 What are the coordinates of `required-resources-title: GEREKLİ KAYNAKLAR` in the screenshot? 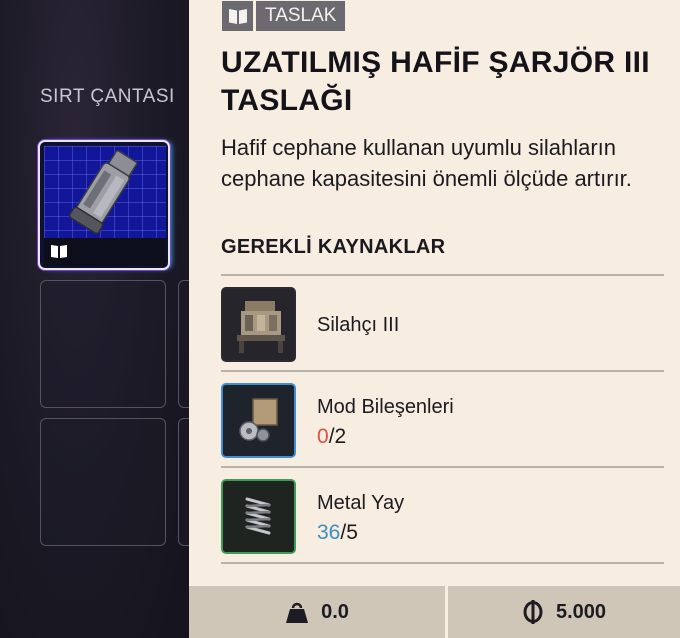 It's located at (333, 247).